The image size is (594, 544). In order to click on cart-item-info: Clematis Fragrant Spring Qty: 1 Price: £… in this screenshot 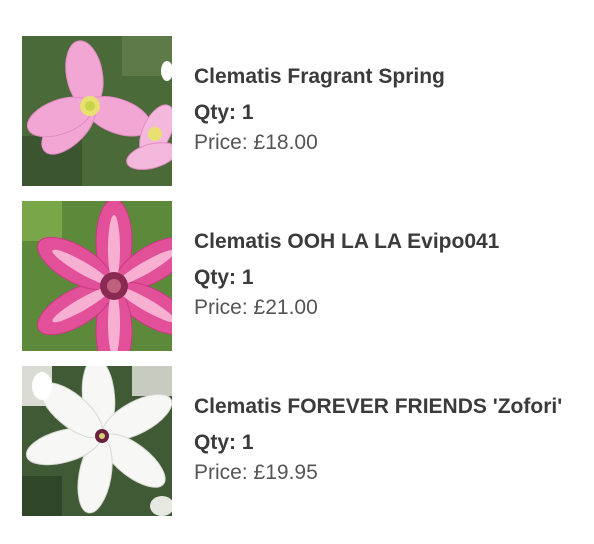, I will do `click(389, 110)`.